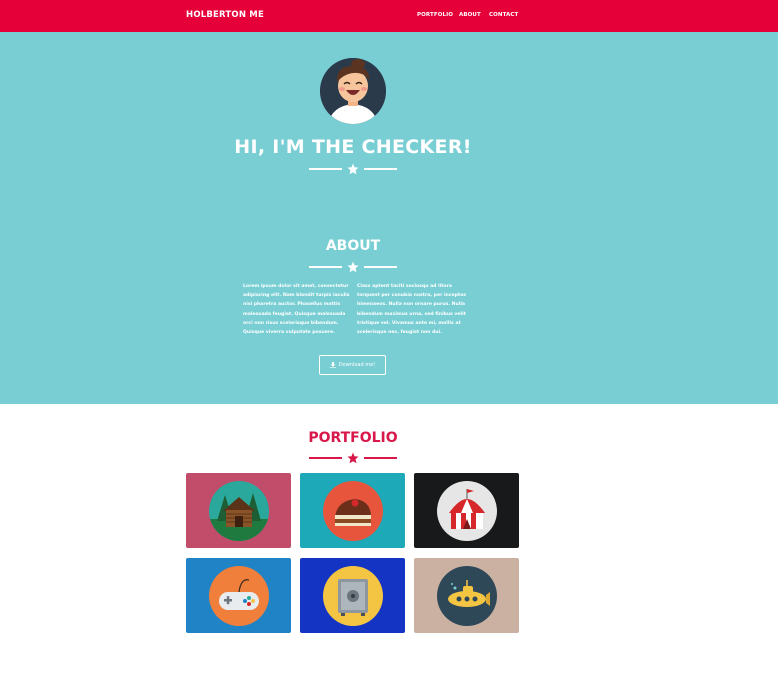 The image size is (778, 680). Describe the element at coordinates (389, 16) in the screenshot. I see `navbar: HOLBERTON ME PORTFOLIO ABOUT CONTACT` at that location.